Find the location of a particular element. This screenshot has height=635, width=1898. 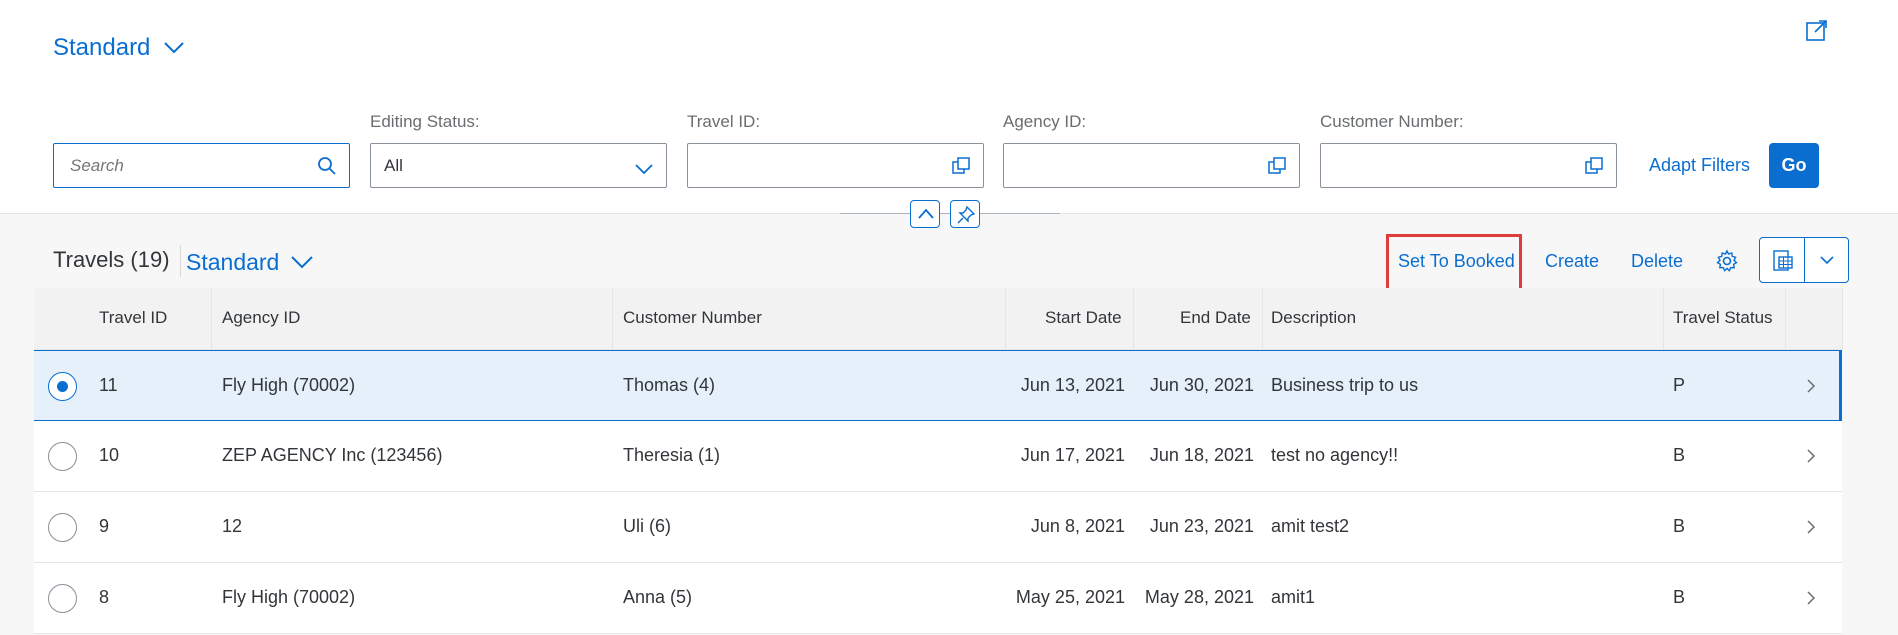

cell-start-date: May 25, 2021 is located at coordinates (1070, 597).